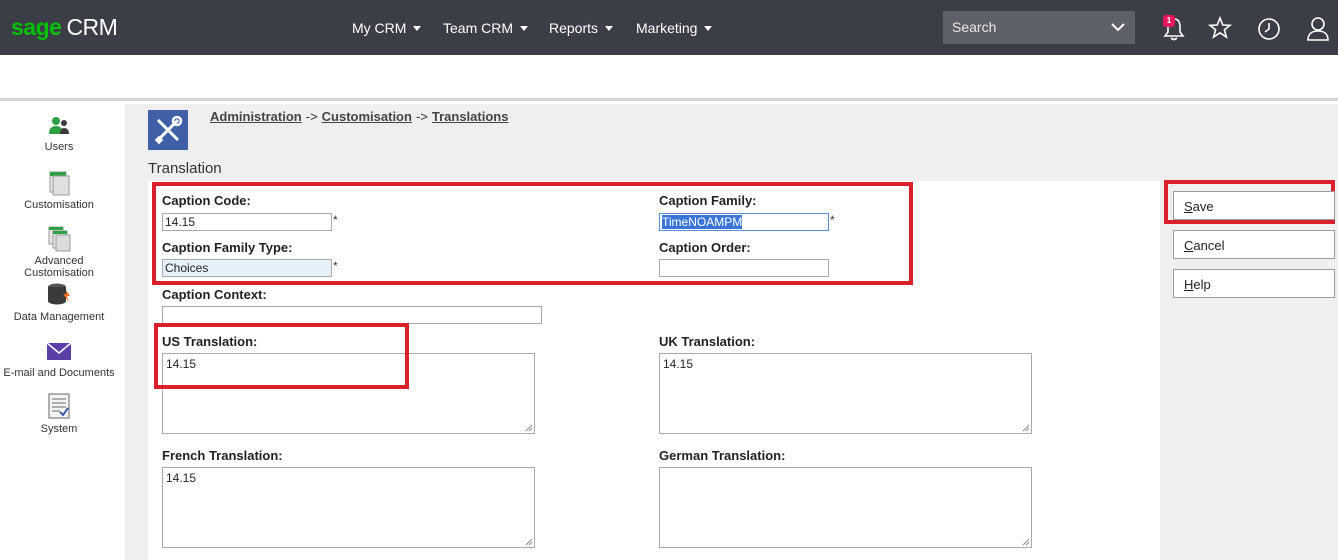 This screenshot has height=560, width=1338. What do you see at coordinates (181, 364) in the screenshot?
I see `us-translation-value: 14.15` at bounding box center [181, 364].